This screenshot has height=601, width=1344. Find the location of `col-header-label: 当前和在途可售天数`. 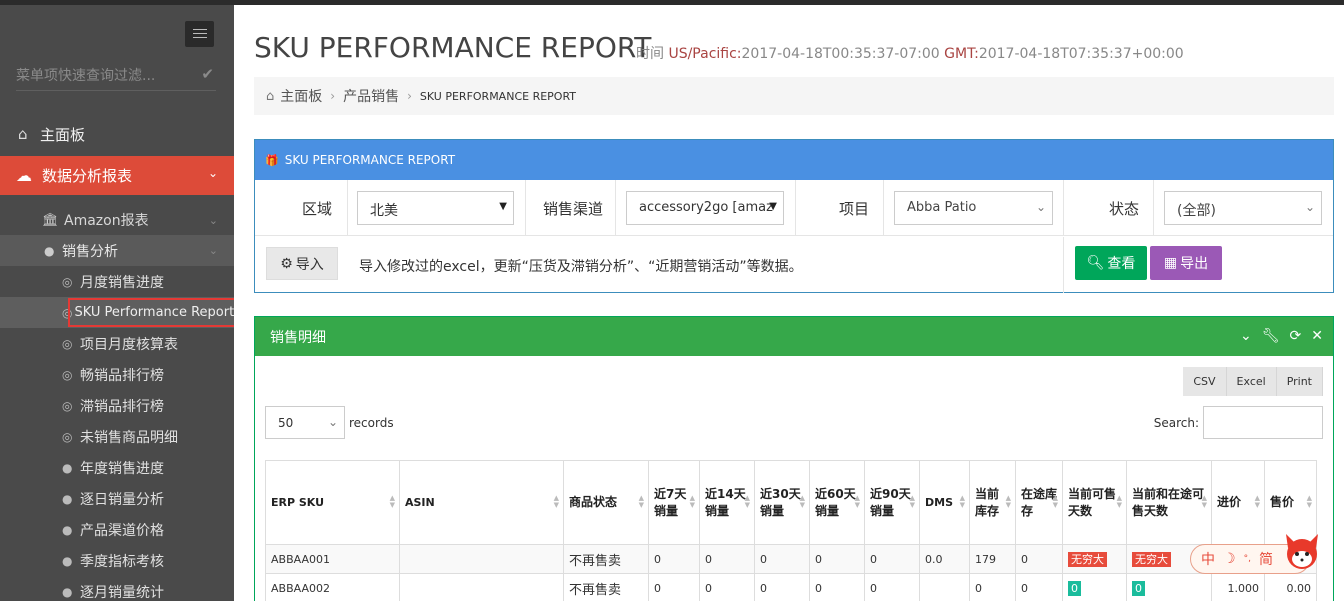

col-header-label: 当前和在途可售天数 is located at coordinates (1168, 502).